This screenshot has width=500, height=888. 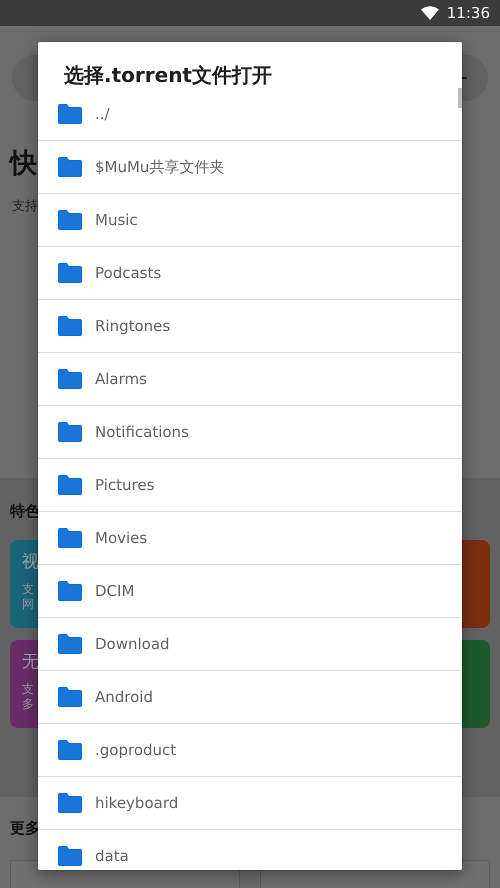 What do you see at coordinates (28, 704) in the screenshot?
I see `card-text: 多` at bounding box center [28, 704].